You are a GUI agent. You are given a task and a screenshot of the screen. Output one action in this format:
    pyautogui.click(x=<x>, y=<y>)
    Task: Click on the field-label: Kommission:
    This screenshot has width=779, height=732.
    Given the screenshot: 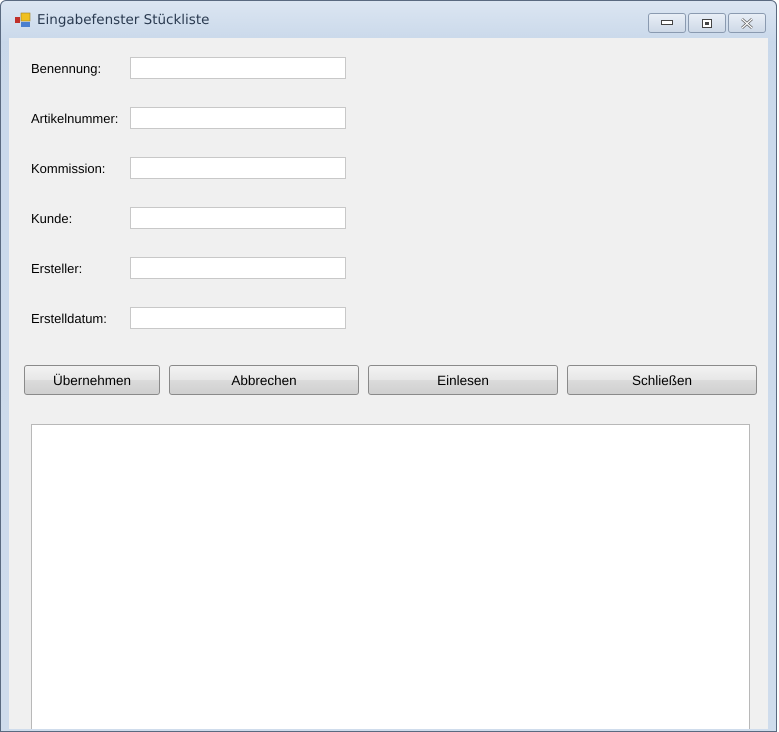 What is the action you would take?
    pyautogui.click(x=68, y=168)
    